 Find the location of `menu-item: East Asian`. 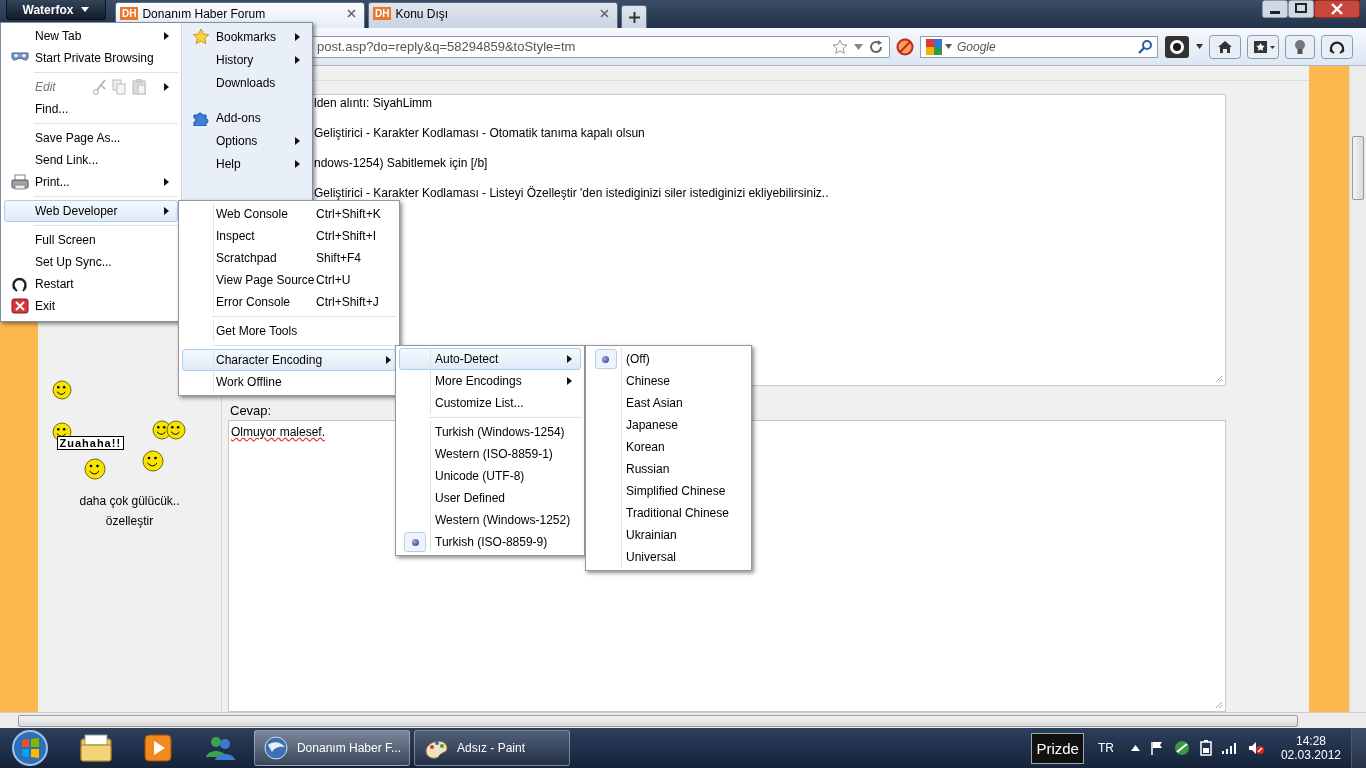

menu-item: East Asian is located at coordinates (668, 403).